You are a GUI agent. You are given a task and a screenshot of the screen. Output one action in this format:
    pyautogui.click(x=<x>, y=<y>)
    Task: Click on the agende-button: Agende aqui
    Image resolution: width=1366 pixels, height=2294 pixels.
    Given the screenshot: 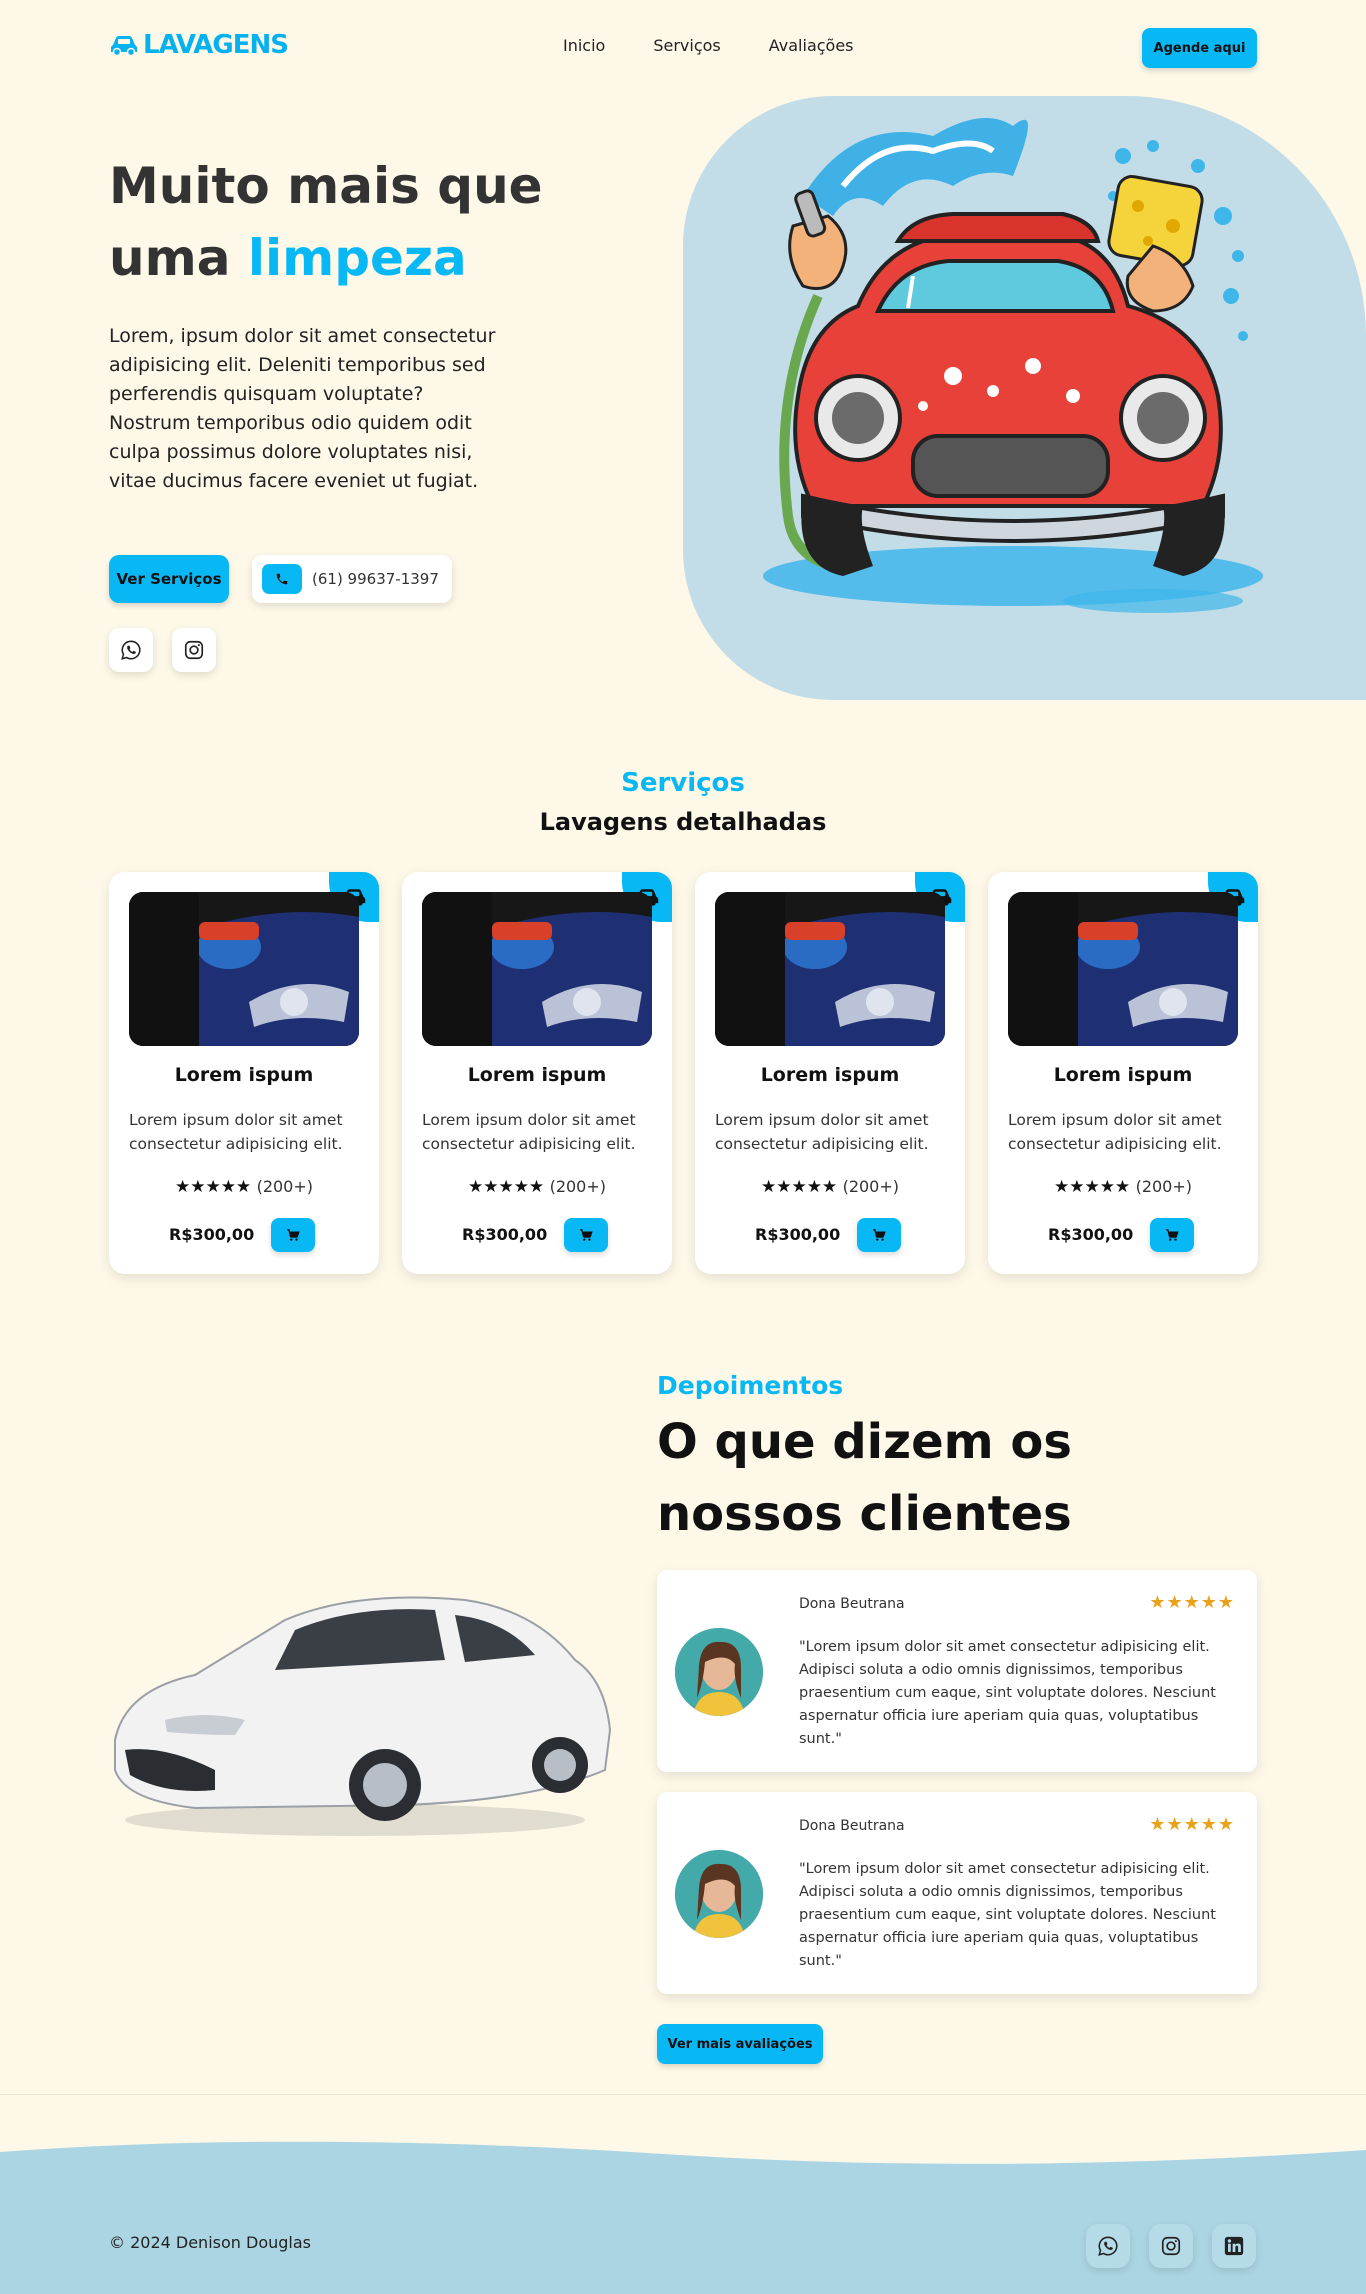 What is the action you would take?
    pyautogui.click(x=1199, y=48)
    